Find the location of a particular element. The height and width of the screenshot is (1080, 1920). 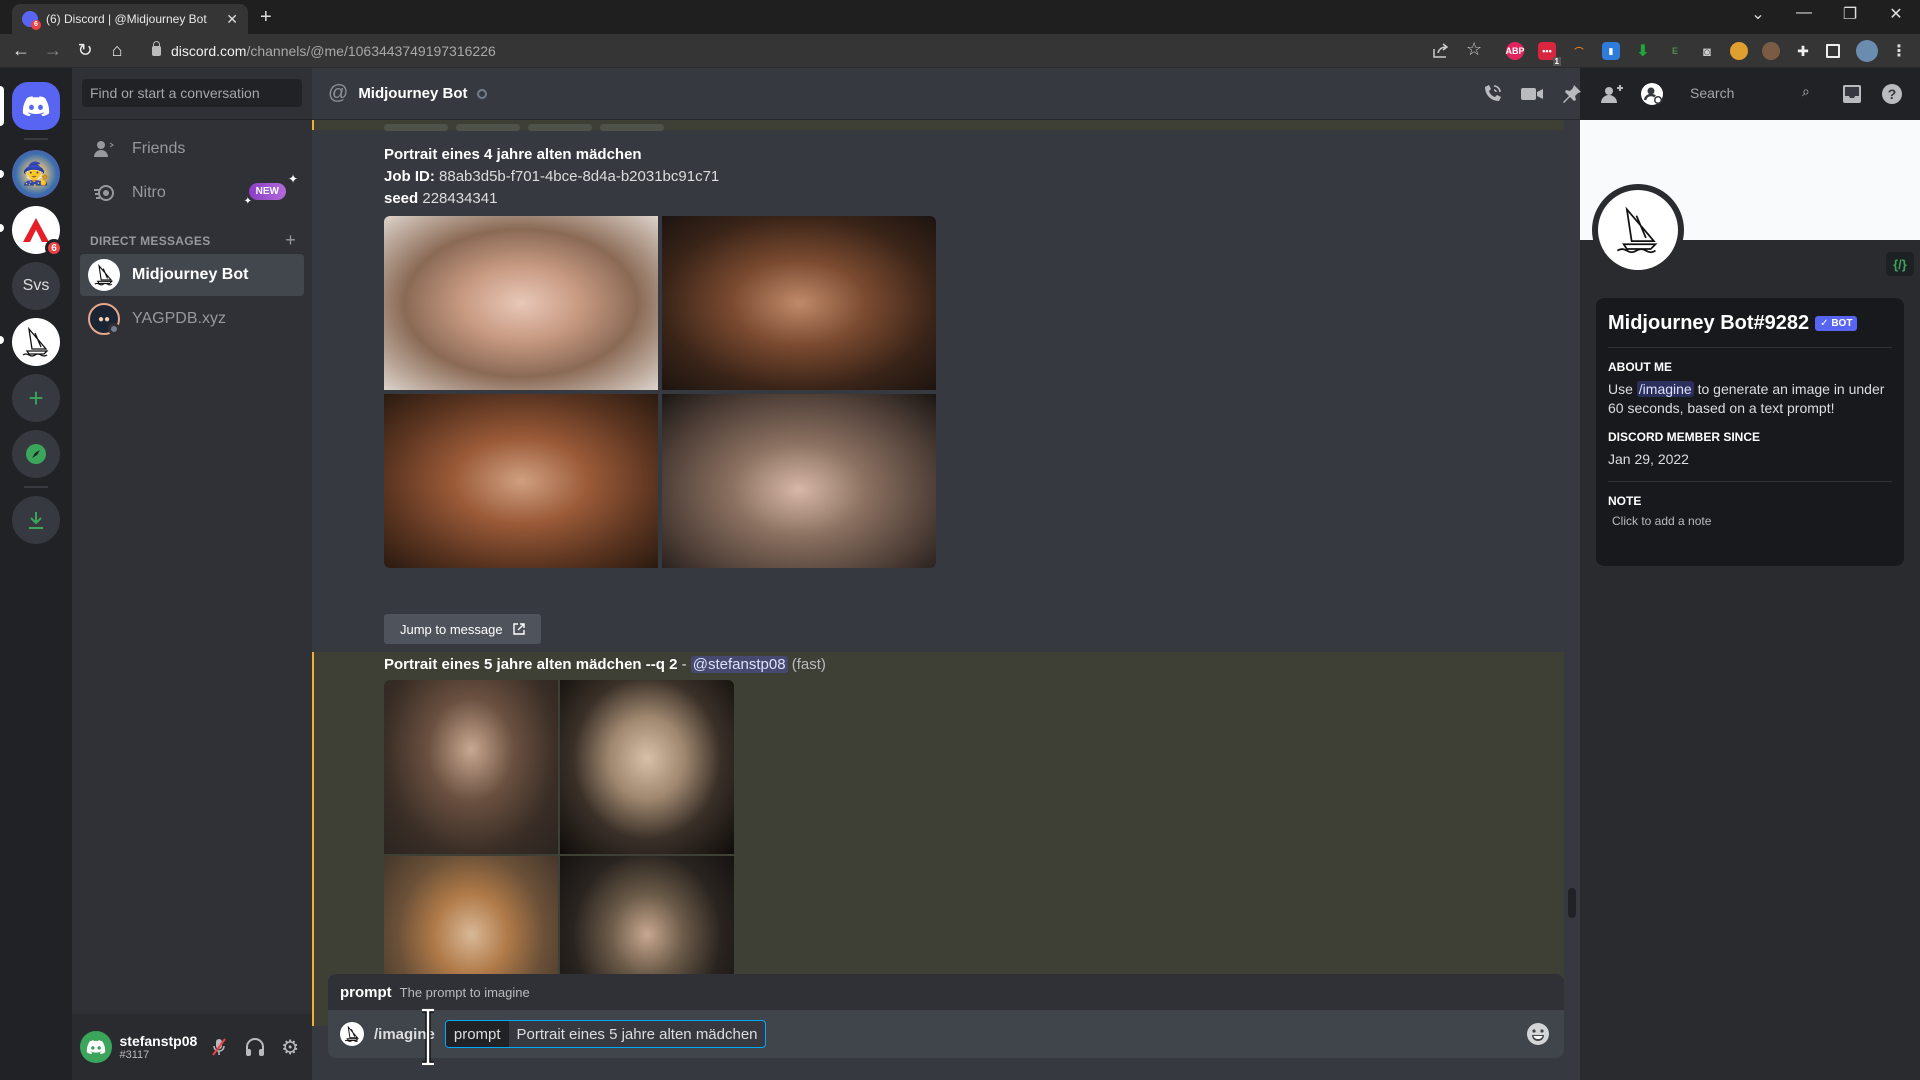

profile-name-row: Midjourney Bot#9282 ✓ BOT is located at coordinates (1750, 323).